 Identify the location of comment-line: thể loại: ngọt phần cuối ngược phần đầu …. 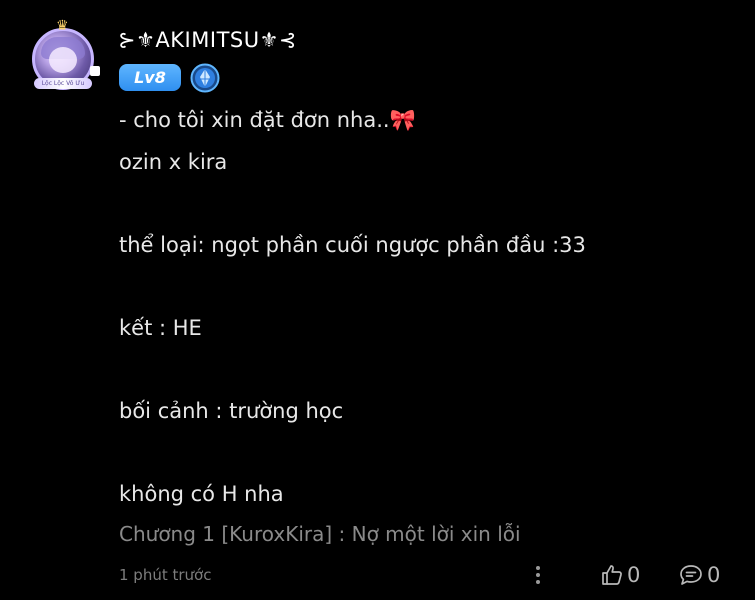
(352, 245).